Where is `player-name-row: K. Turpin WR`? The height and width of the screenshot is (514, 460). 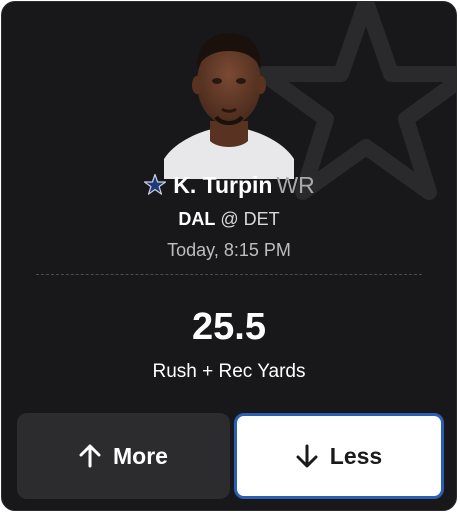
player-name-row: K. Turpin WR is located at coordinates (229, 185).